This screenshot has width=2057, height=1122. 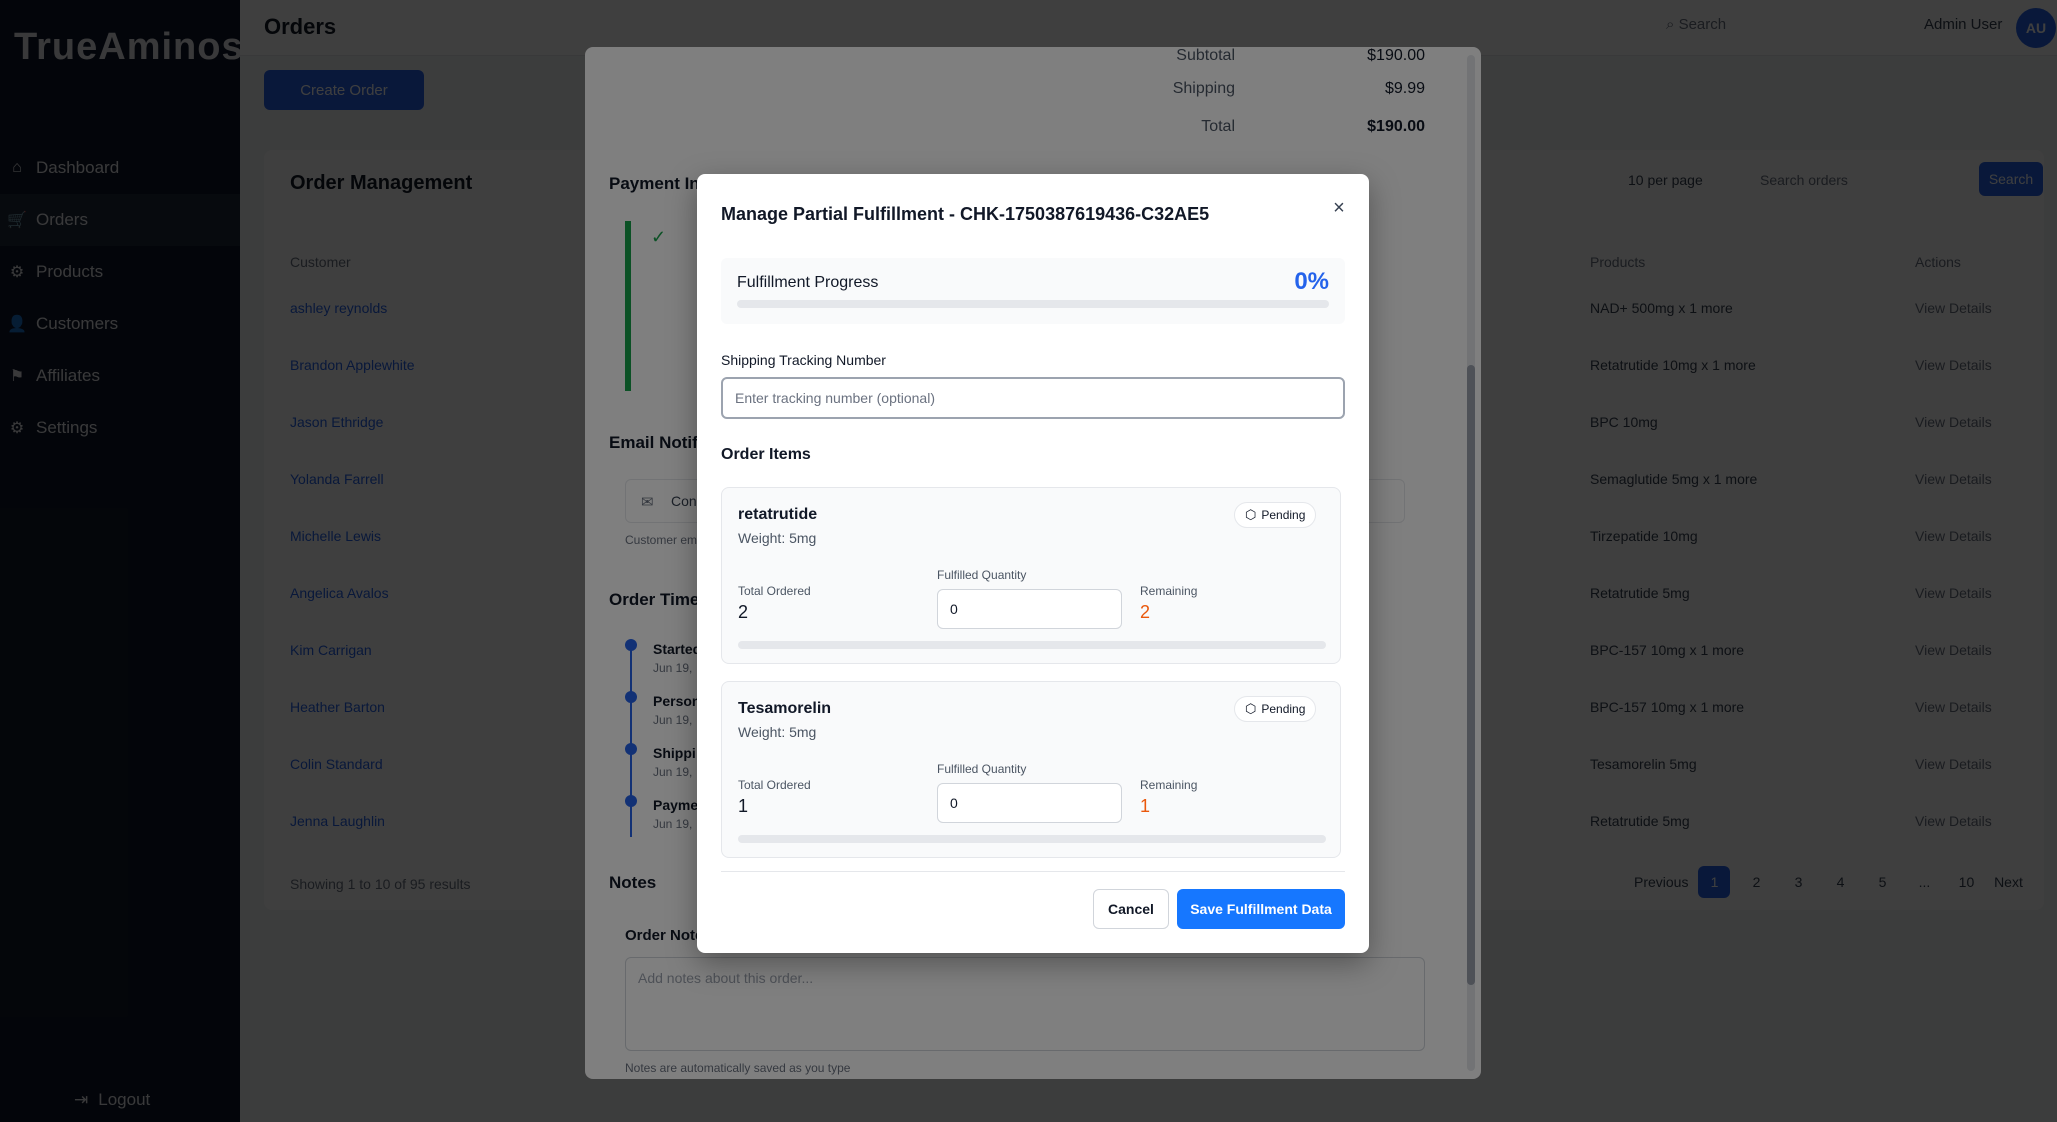 I want to click on remaining-value: 1, so click(x=1145, y=806).